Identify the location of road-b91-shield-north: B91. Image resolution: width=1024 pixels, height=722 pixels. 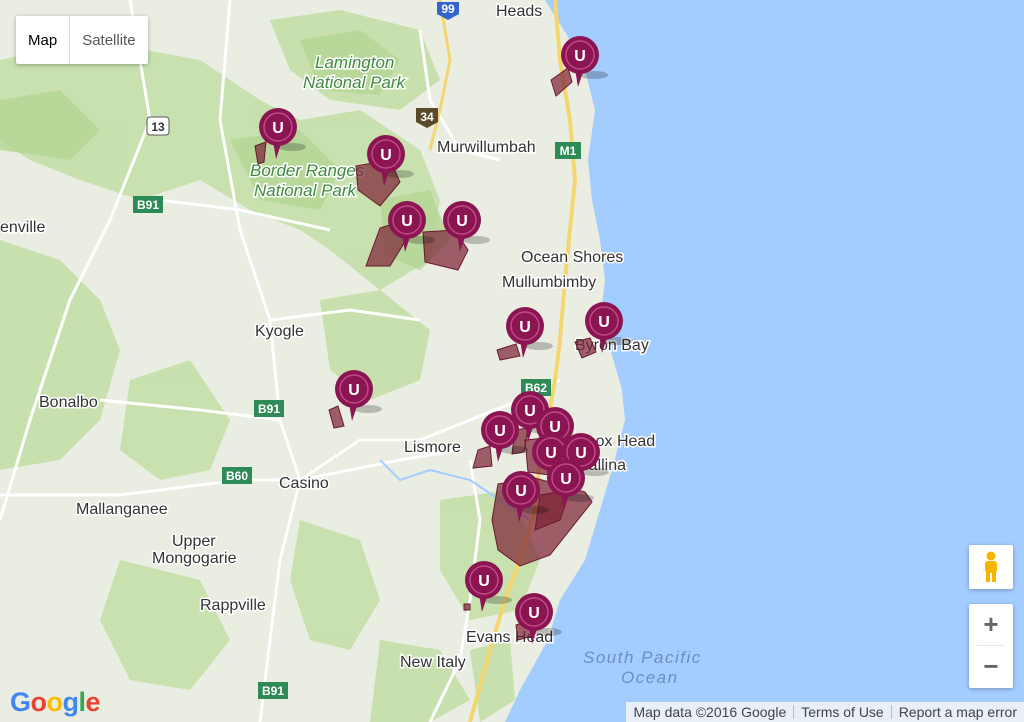
(148, 204).